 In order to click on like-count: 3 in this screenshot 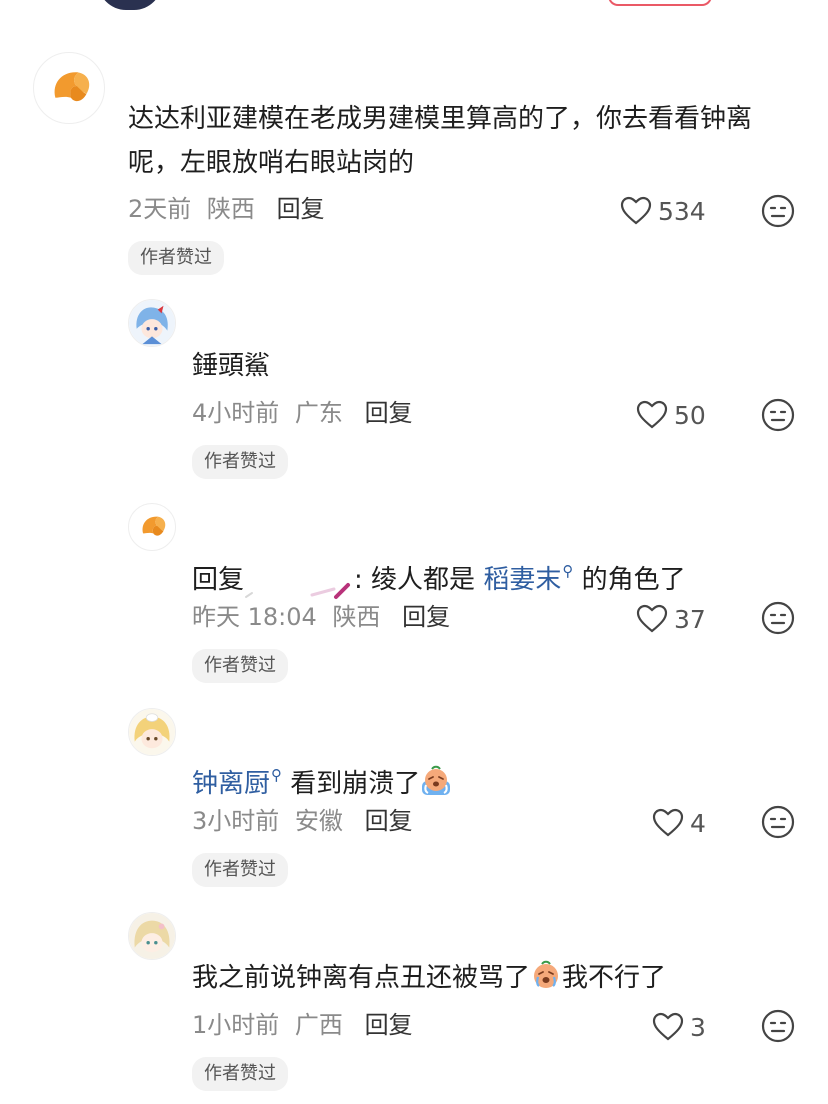, I will do `click(698, 1027)`.